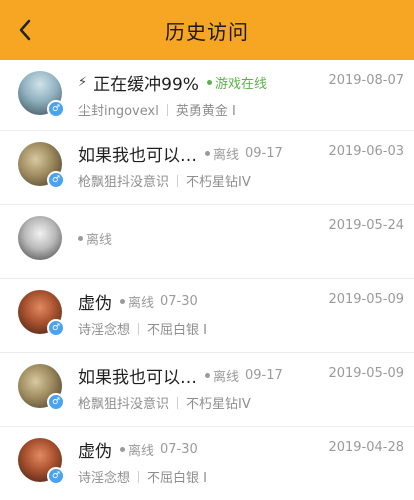 The width and height of the screenshot is (414, 500). What do you see at coordinates (83, 82) in the screenshot?
I see `bolt-prefix: ⚡` at bounding box center [83, 82].